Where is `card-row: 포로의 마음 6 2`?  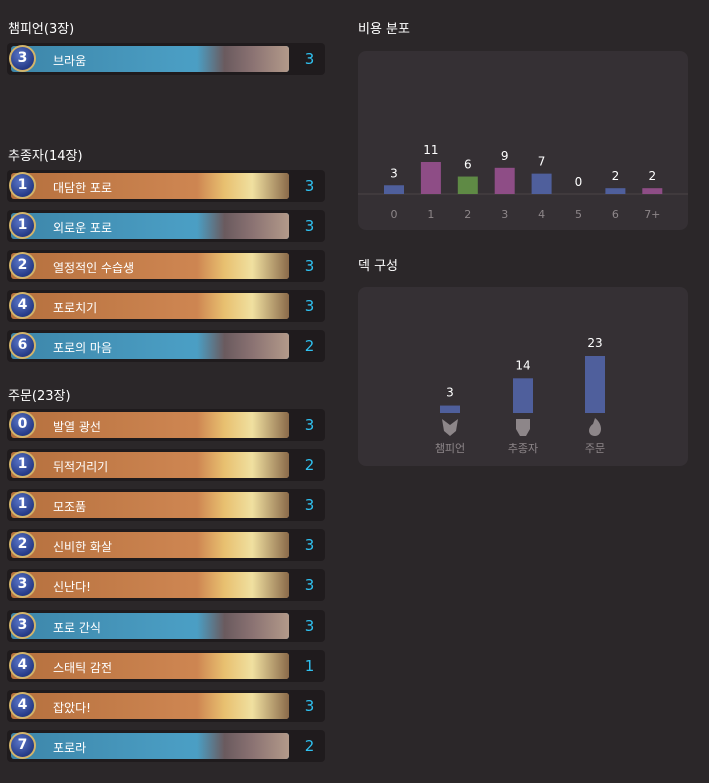 card-row: 포로의 마음 6 2 is located at coordinates (166, 346).